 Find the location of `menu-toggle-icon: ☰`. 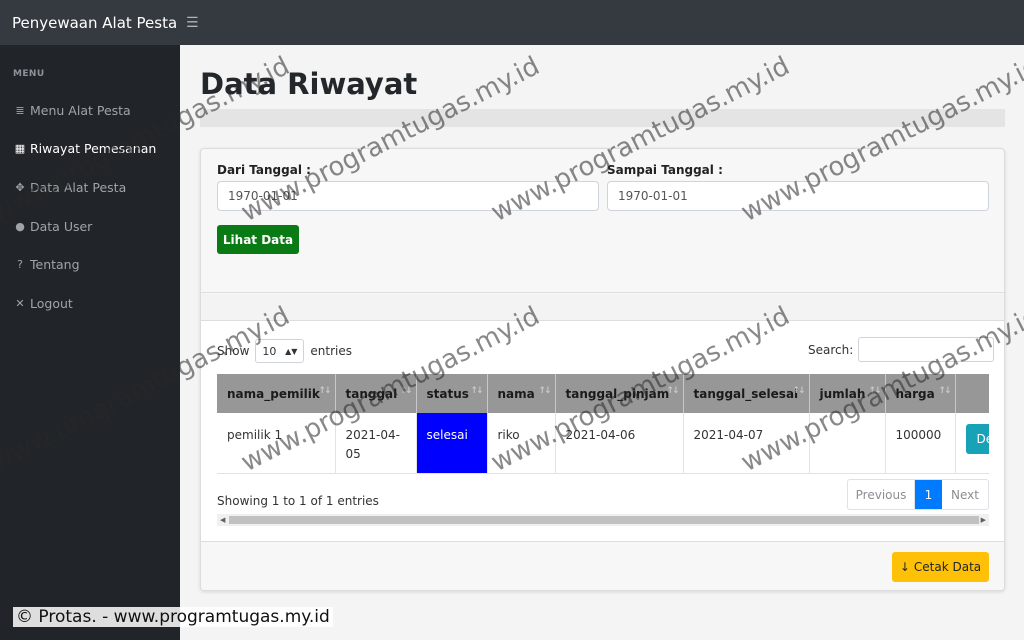

menu-toggle-icon: ☰ is located at coordinates (192, 23).